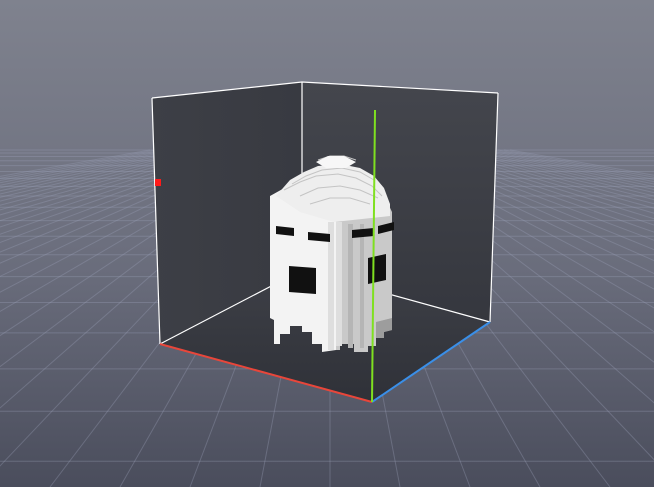 The height and width of the screenshot is (487, 654). What do you see at coordinates (302, 280) in the screenshot?
I see `ghost-mouth-front` at bounding box center [302, 280].